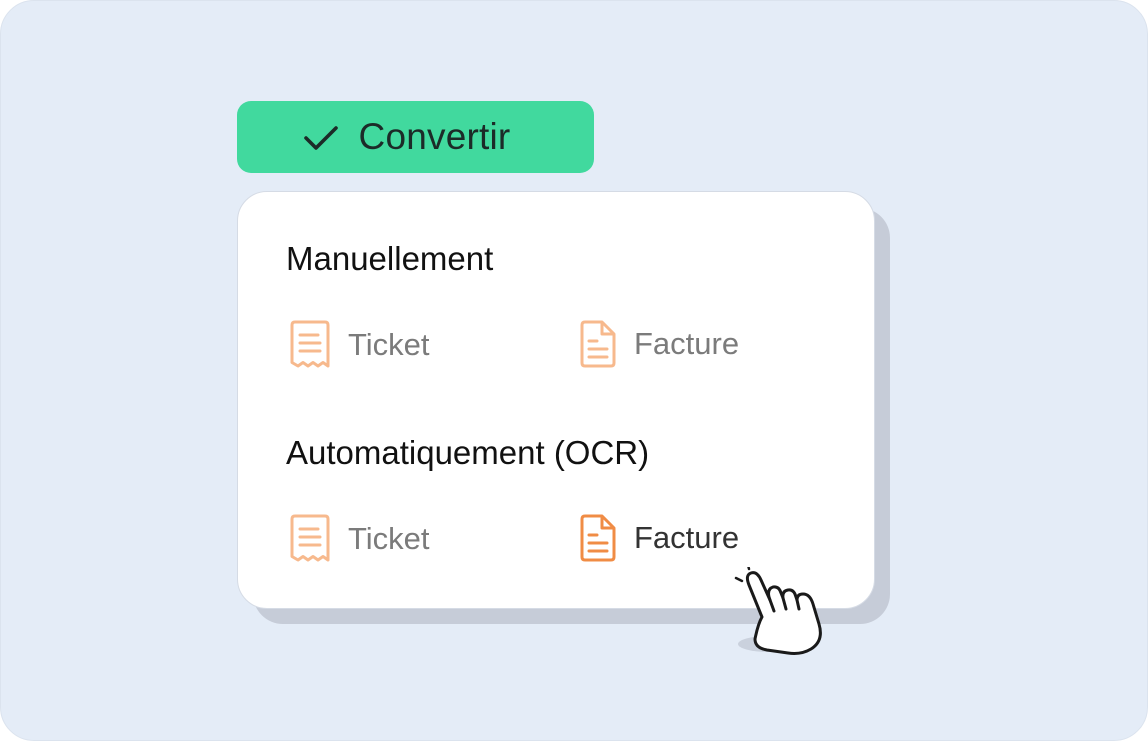  I want to click on check-icon, so click(320, 138).